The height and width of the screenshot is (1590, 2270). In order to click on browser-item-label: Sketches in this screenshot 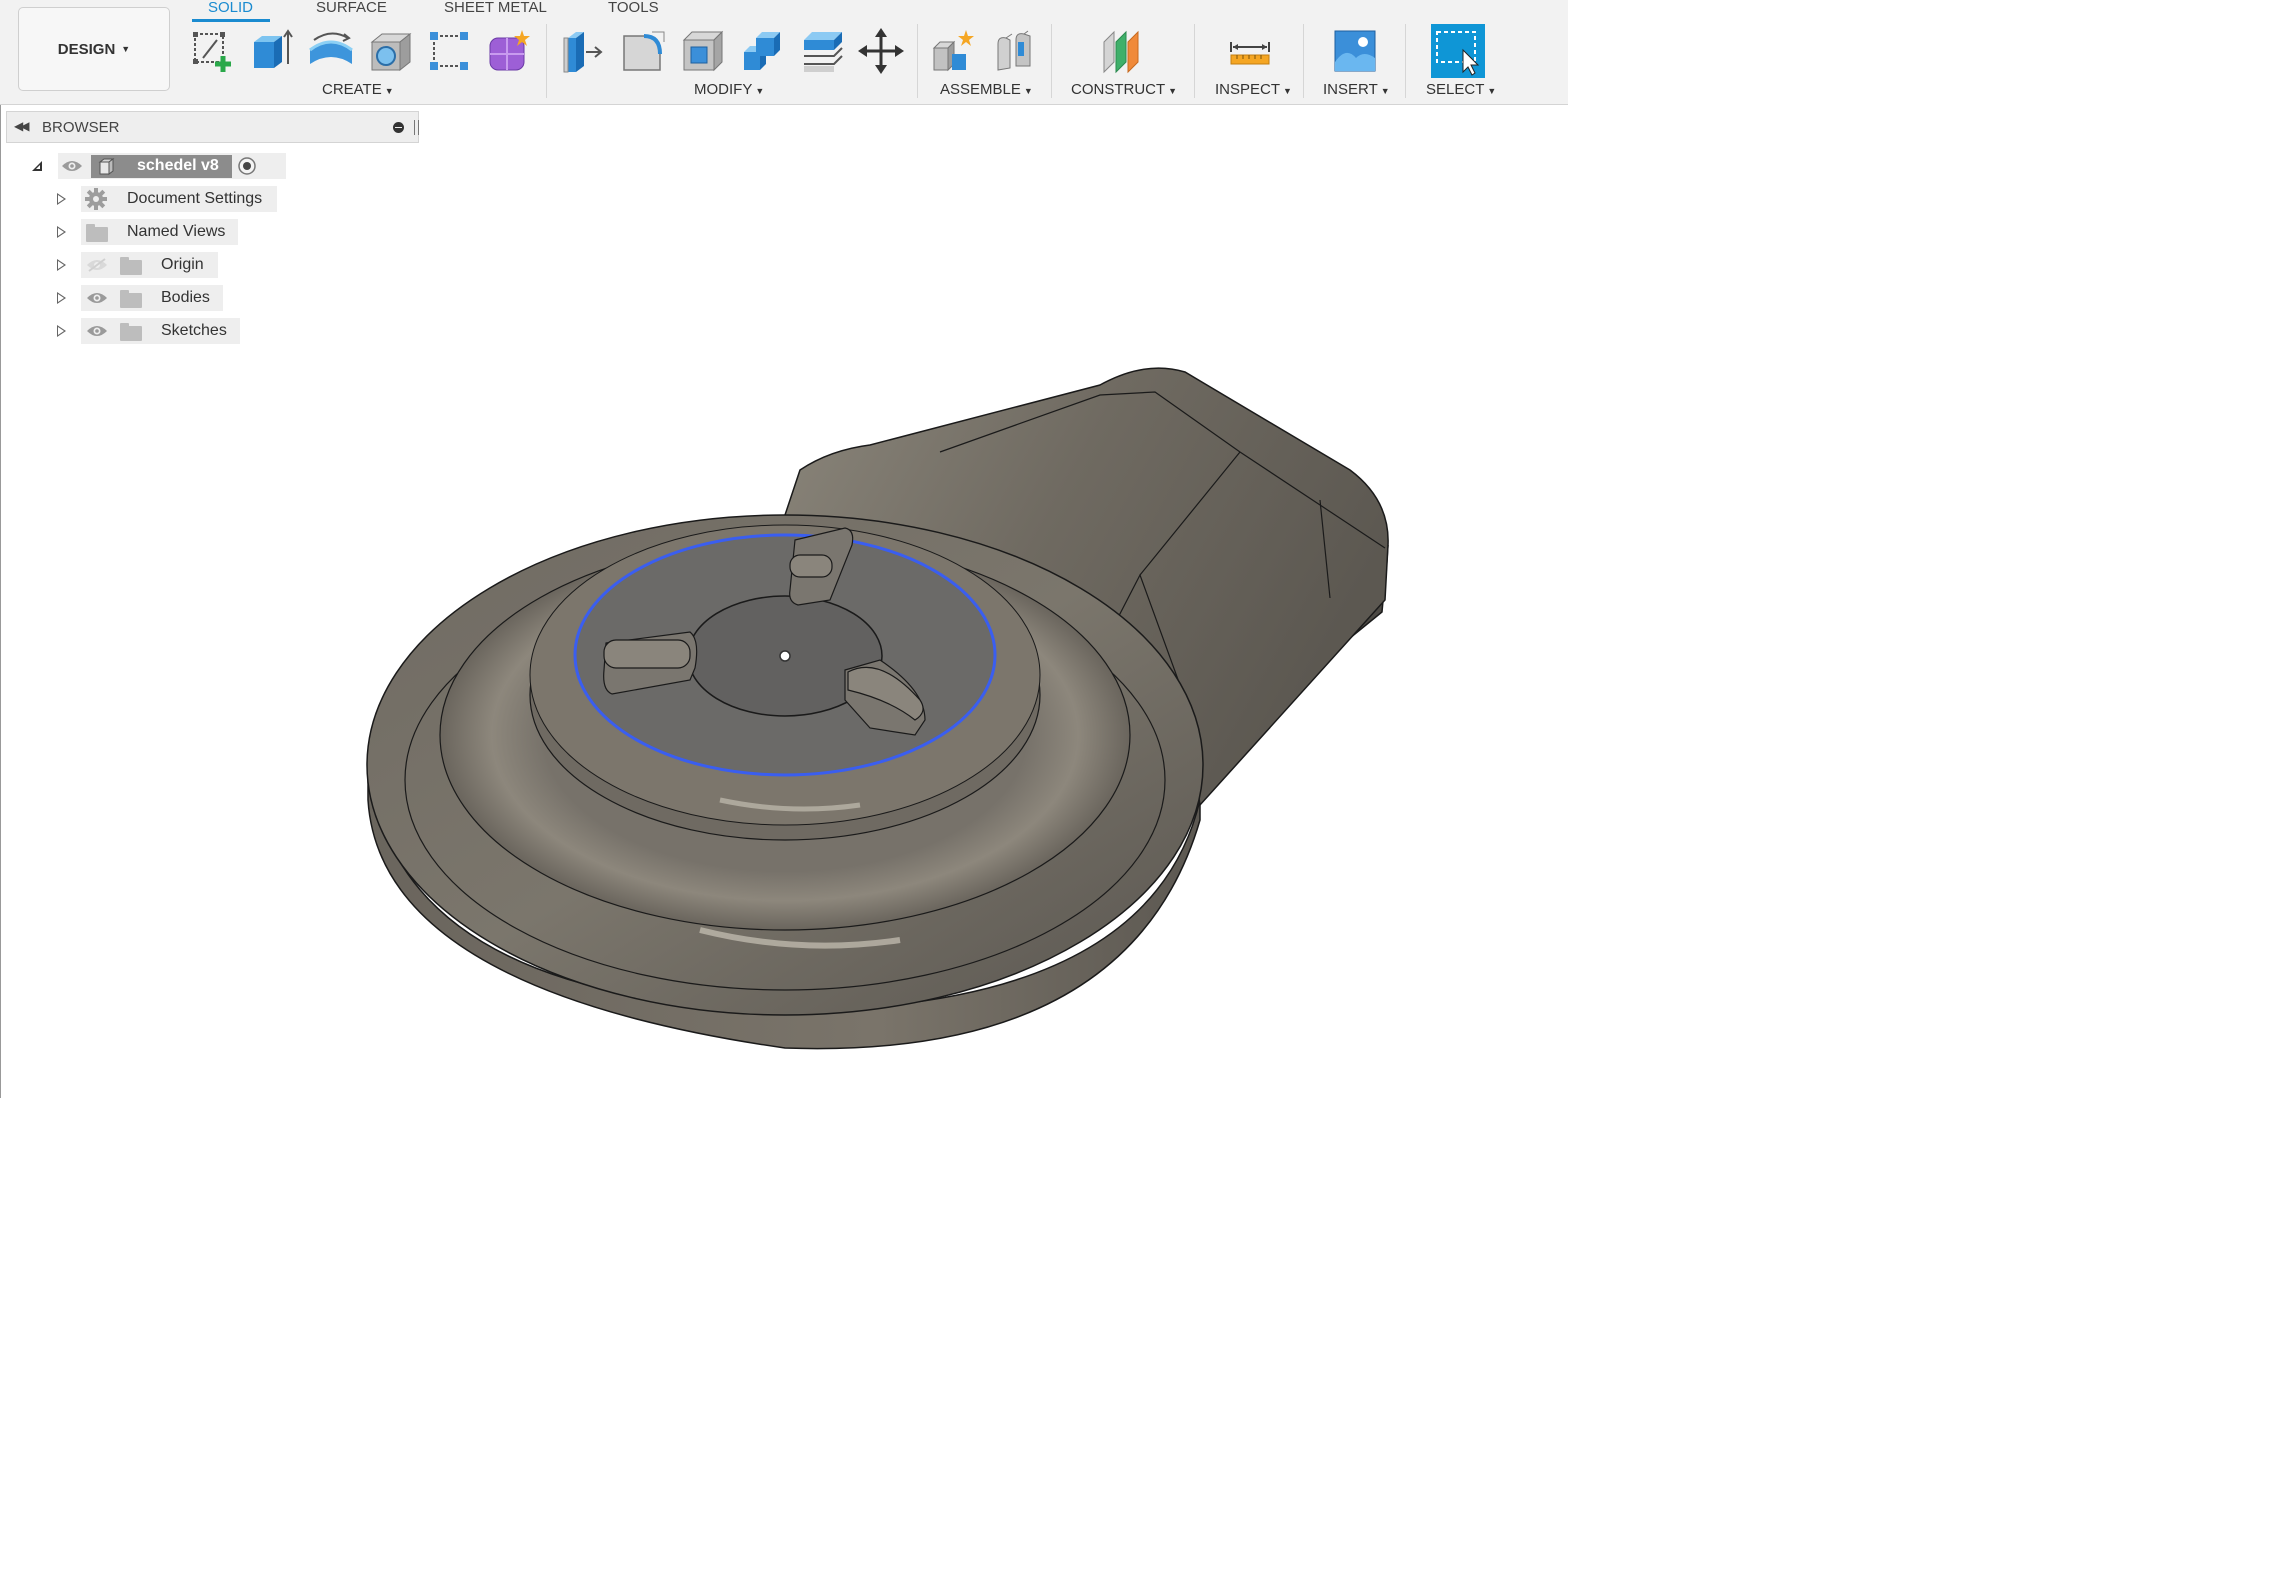, I will do `click(194, 330)`.